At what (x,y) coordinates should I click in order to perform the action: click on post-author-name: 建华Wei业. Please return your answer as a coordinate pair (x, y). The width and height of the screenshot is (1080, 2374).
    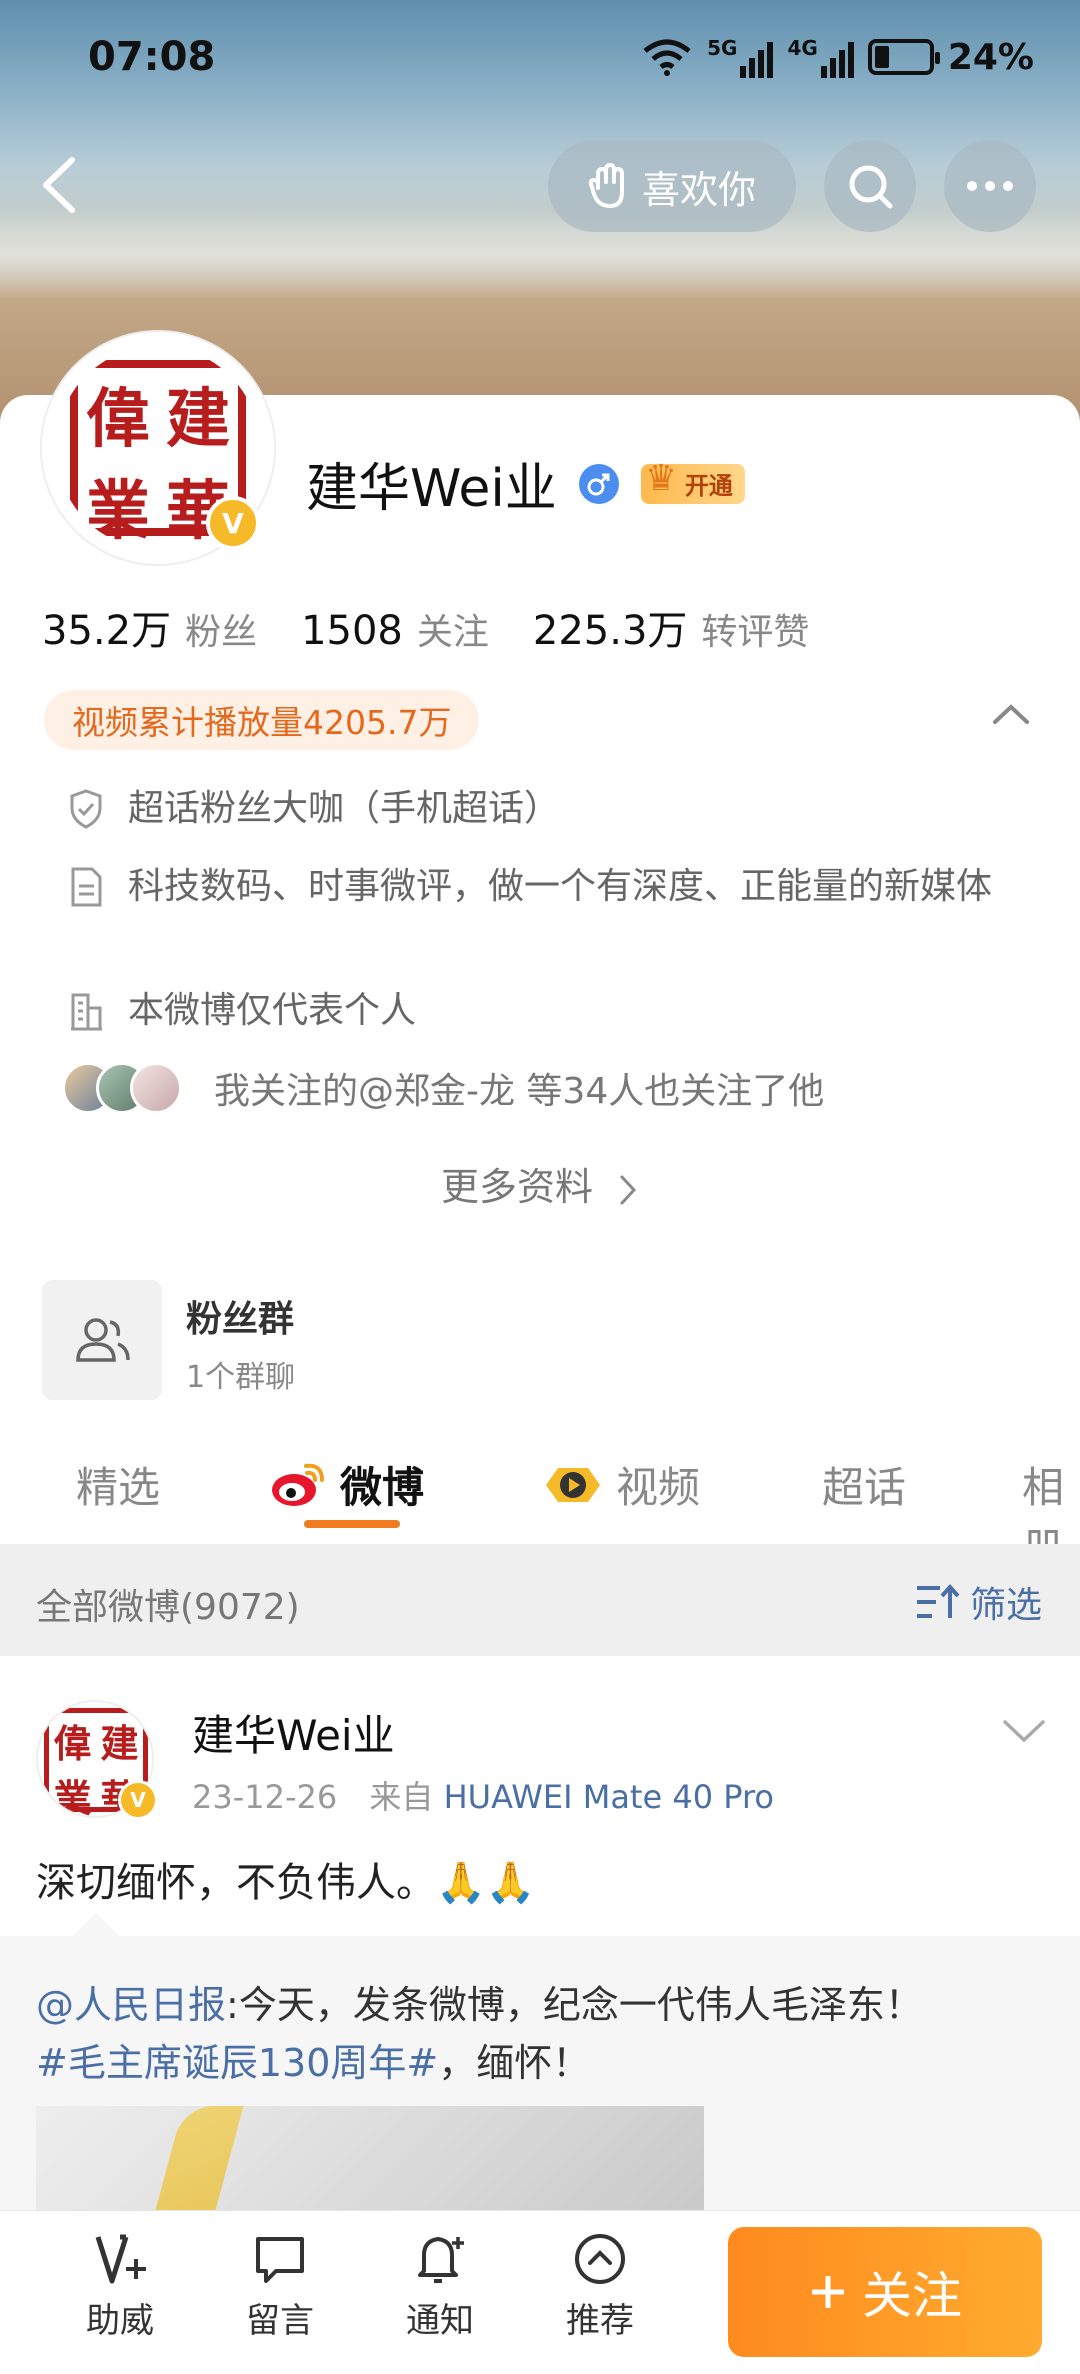
    Looking at the image, I should click on (293, 1732).